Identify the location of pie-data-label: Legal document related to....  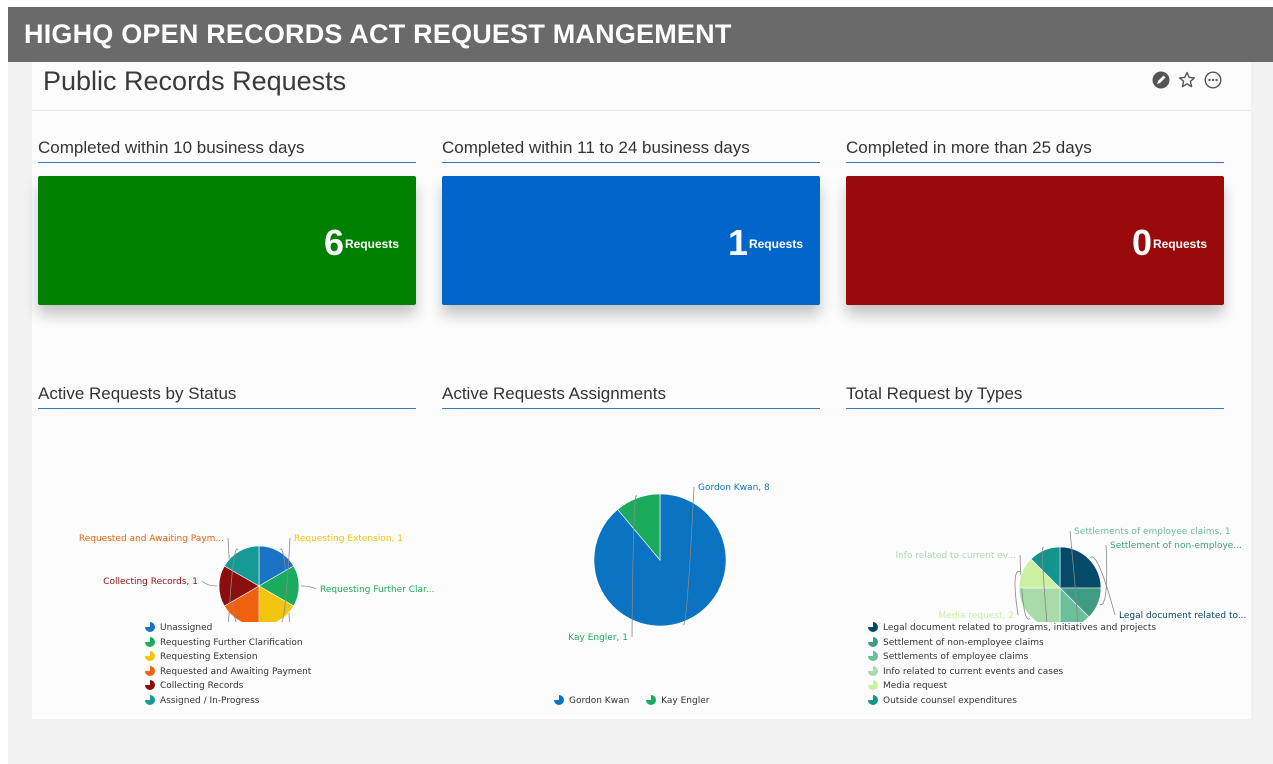
(1182, 616).